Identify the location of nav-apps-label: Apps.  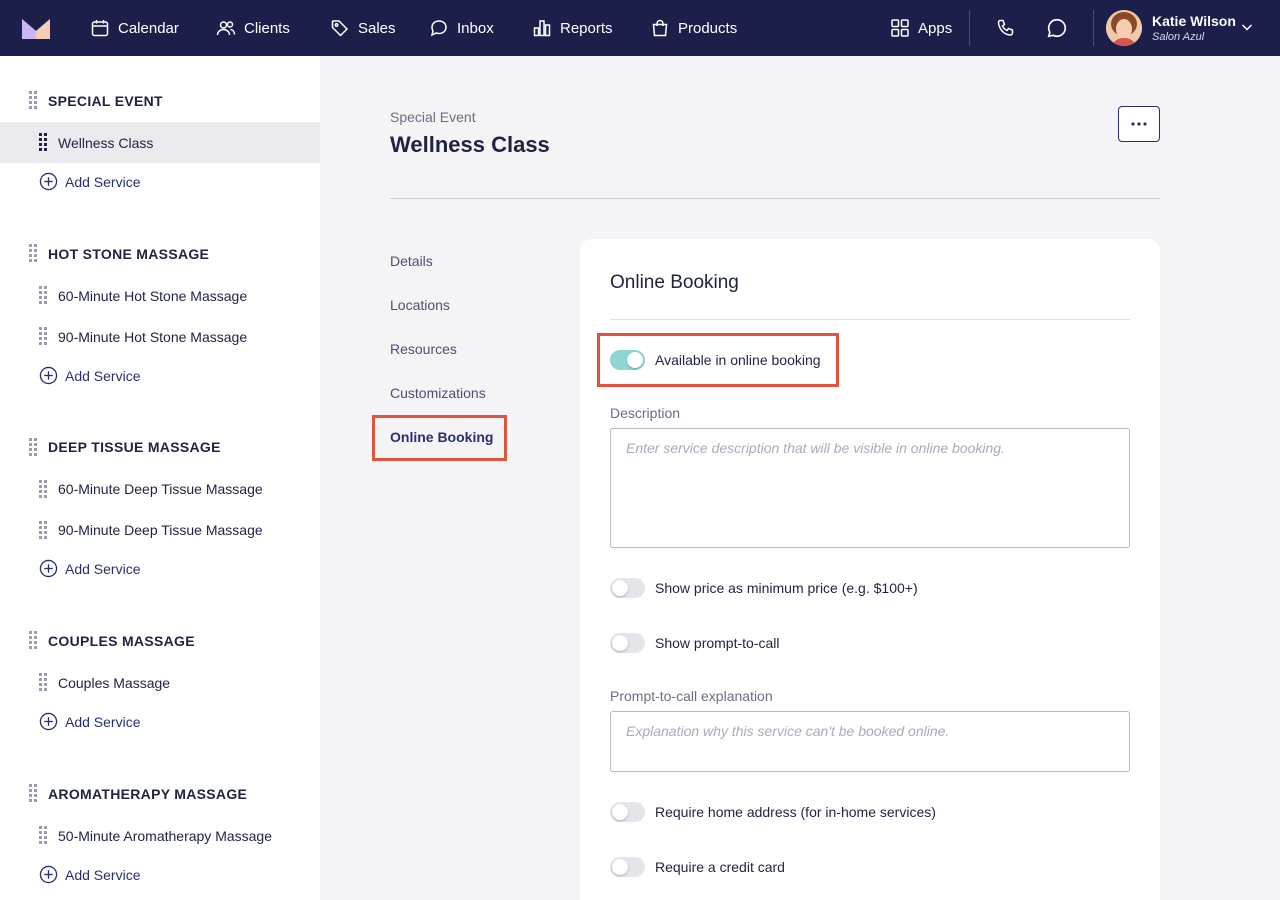
(935, 28).